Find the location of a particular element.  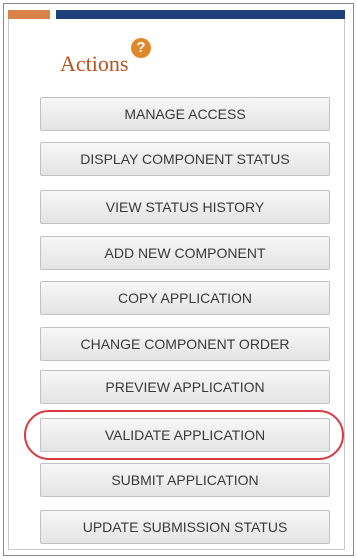

view-status-history-button: VIEW STATUS HISTORY is located at coordinates (185, 207).